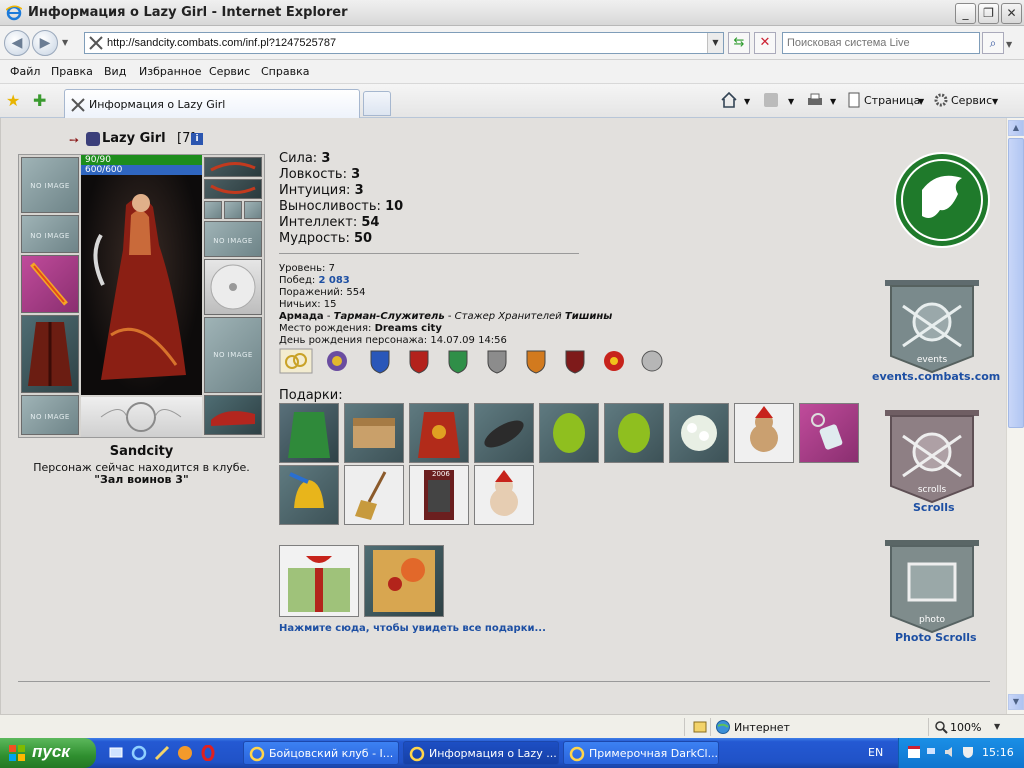 Image resolution: width=1024 pixels, height=768 pixels. Describe the element at coordinates (932, 326) in the screenshot. I see `events-banner-icon: events` at that location.